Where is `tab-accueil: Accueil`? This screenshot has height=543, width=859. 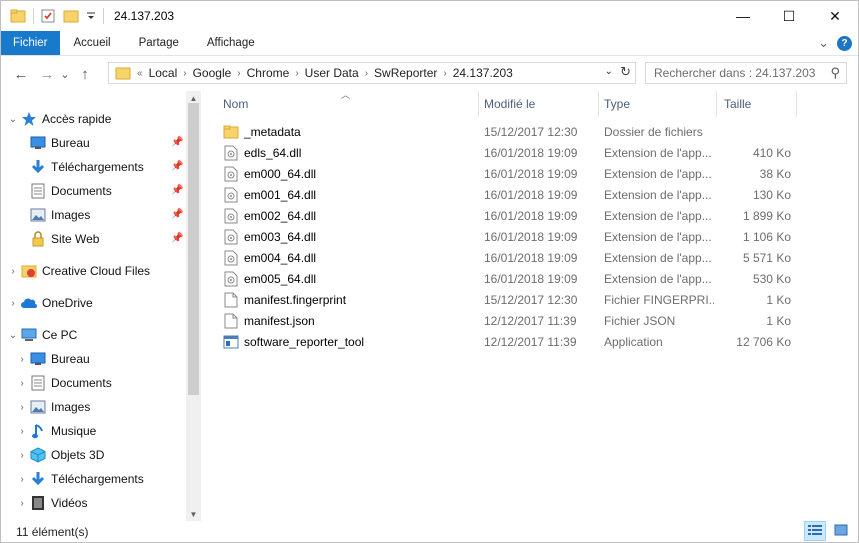
tab-accueil: Accueil is located at coordinates (92, 43).